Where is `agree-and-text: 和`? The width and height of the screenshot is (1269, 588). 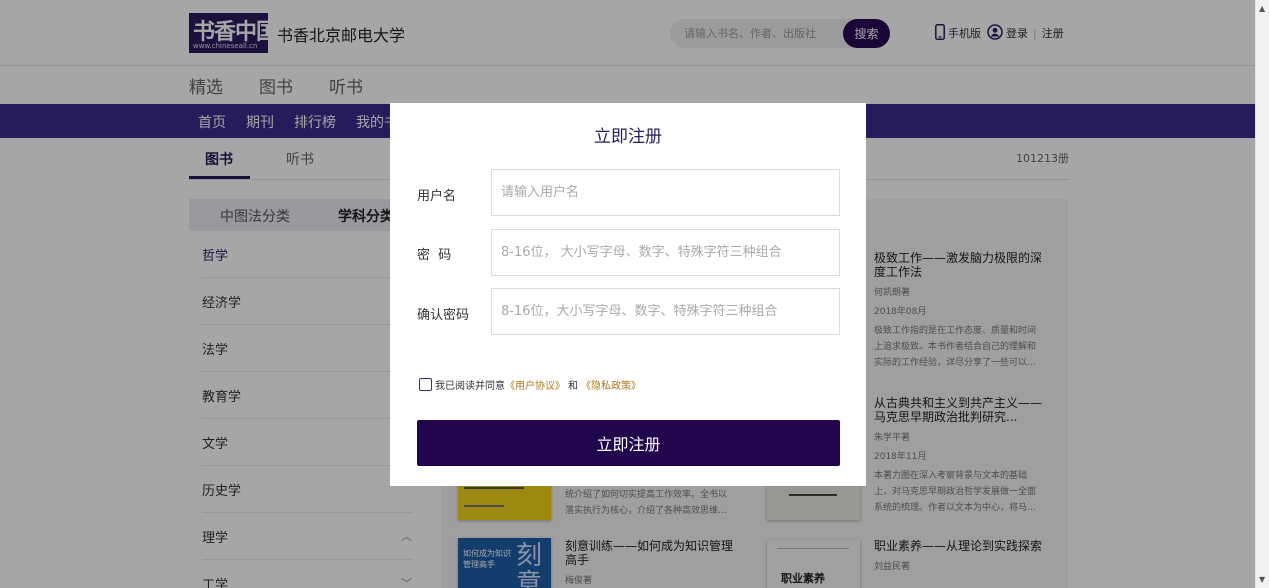 agree-and-text: 和 is located at coordinates (573, 386).